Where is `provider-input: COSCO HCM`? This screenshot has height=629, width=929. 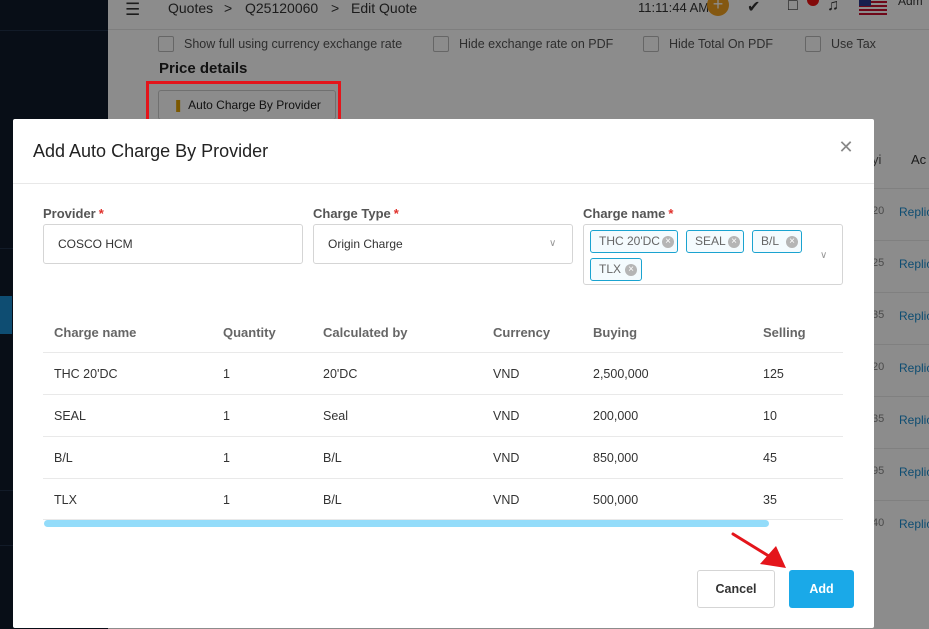 provider-input: COSCO HCM is located at coordinates (173, 244).